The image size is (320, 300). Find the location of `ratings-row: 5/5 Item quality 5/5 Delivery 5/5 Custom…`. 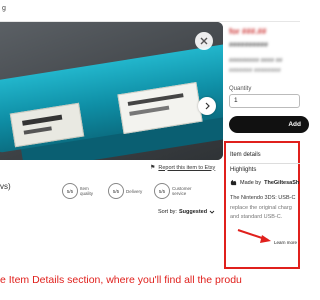

ratings-row: 5/5 Item quality 5/5 Delivery 5/5 Custom… is located at coordinates (128, 191).